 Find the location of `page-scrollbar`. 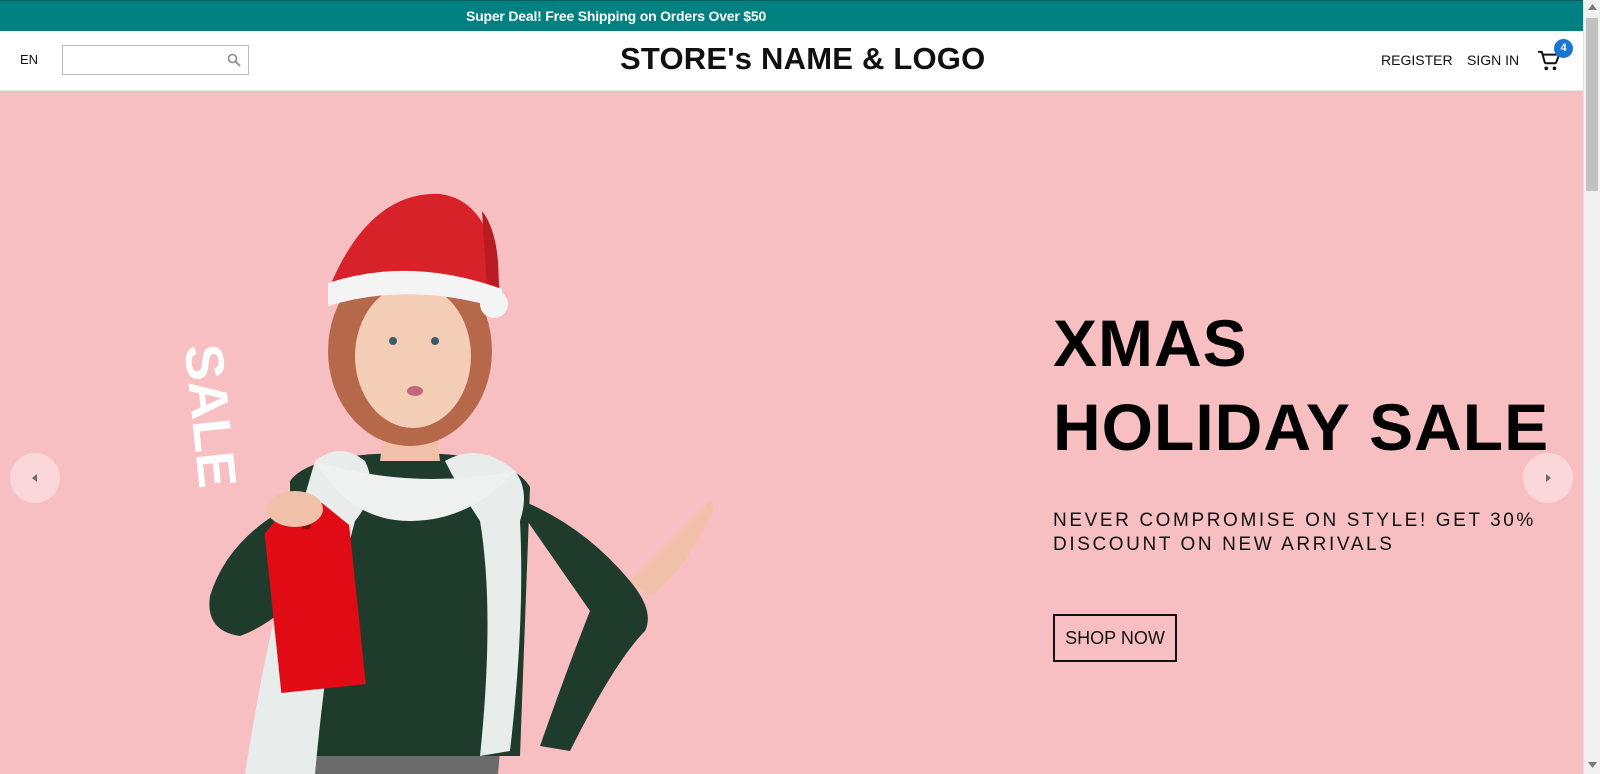

page-scrollbar is located at coordinates (1591, 387).